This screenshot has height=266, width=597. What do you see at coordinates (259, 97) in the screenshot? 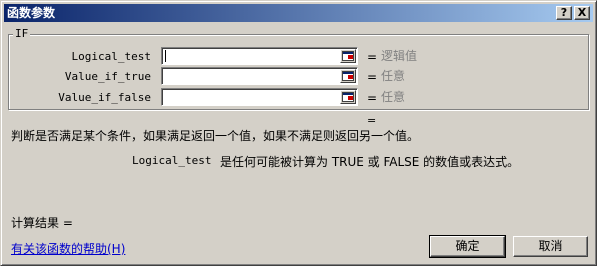
I see `value-if-false-input` at bounding box center [259, 97].